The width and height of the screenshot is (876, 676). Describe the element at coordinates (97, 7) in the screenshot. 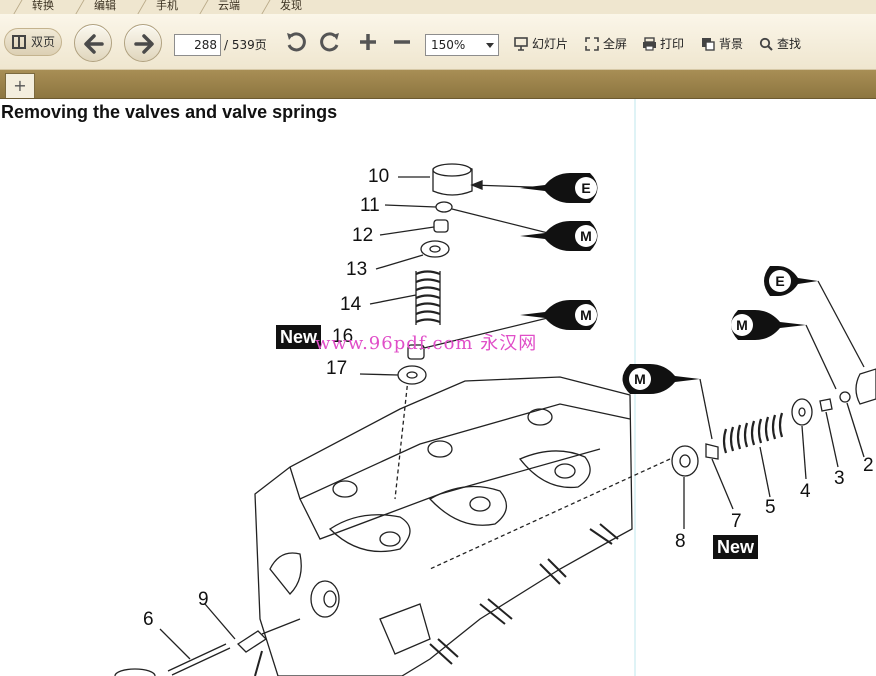

I see `menu-tab-edit: 编辑` at that location.